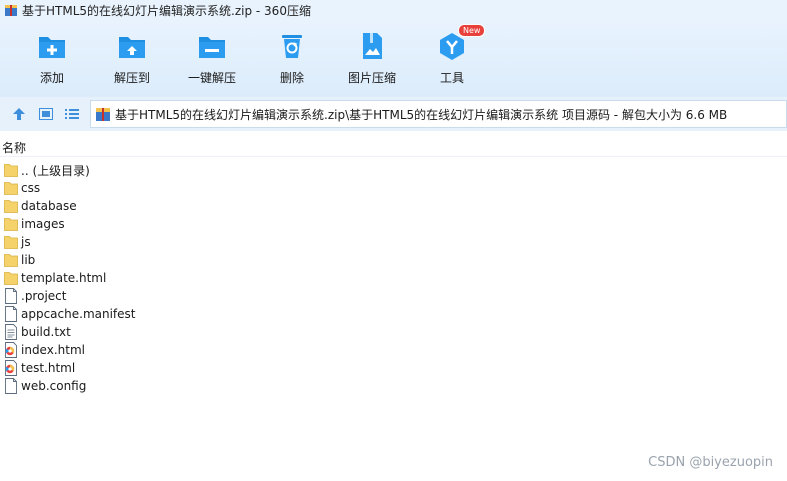  I want to click on file-row: images, so click(154, 224).